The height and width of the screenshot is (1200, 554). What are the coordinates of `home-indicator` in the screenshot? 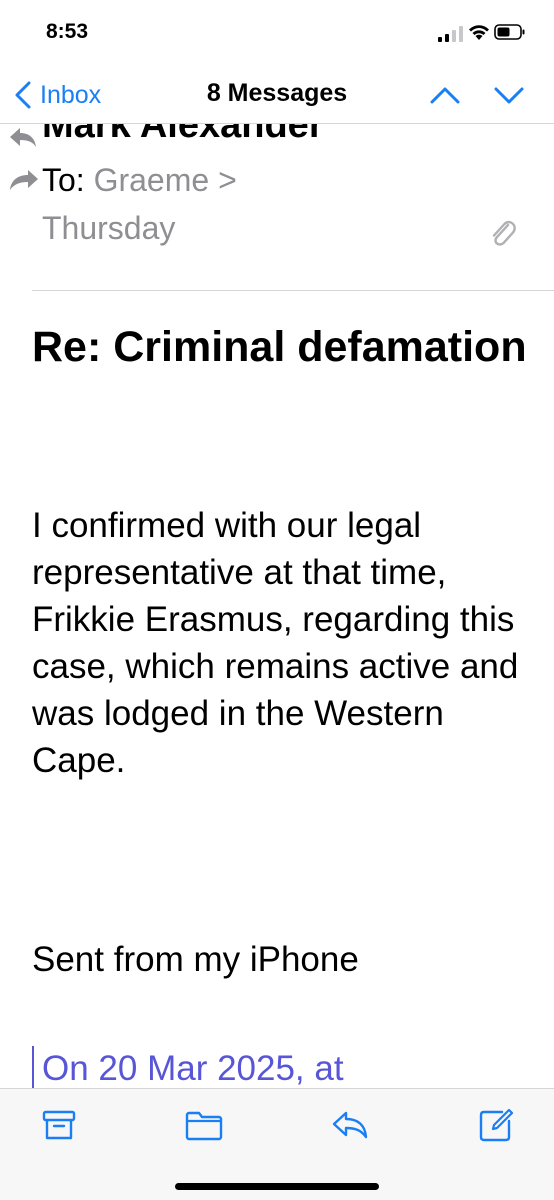 It's located at (277, 1186).